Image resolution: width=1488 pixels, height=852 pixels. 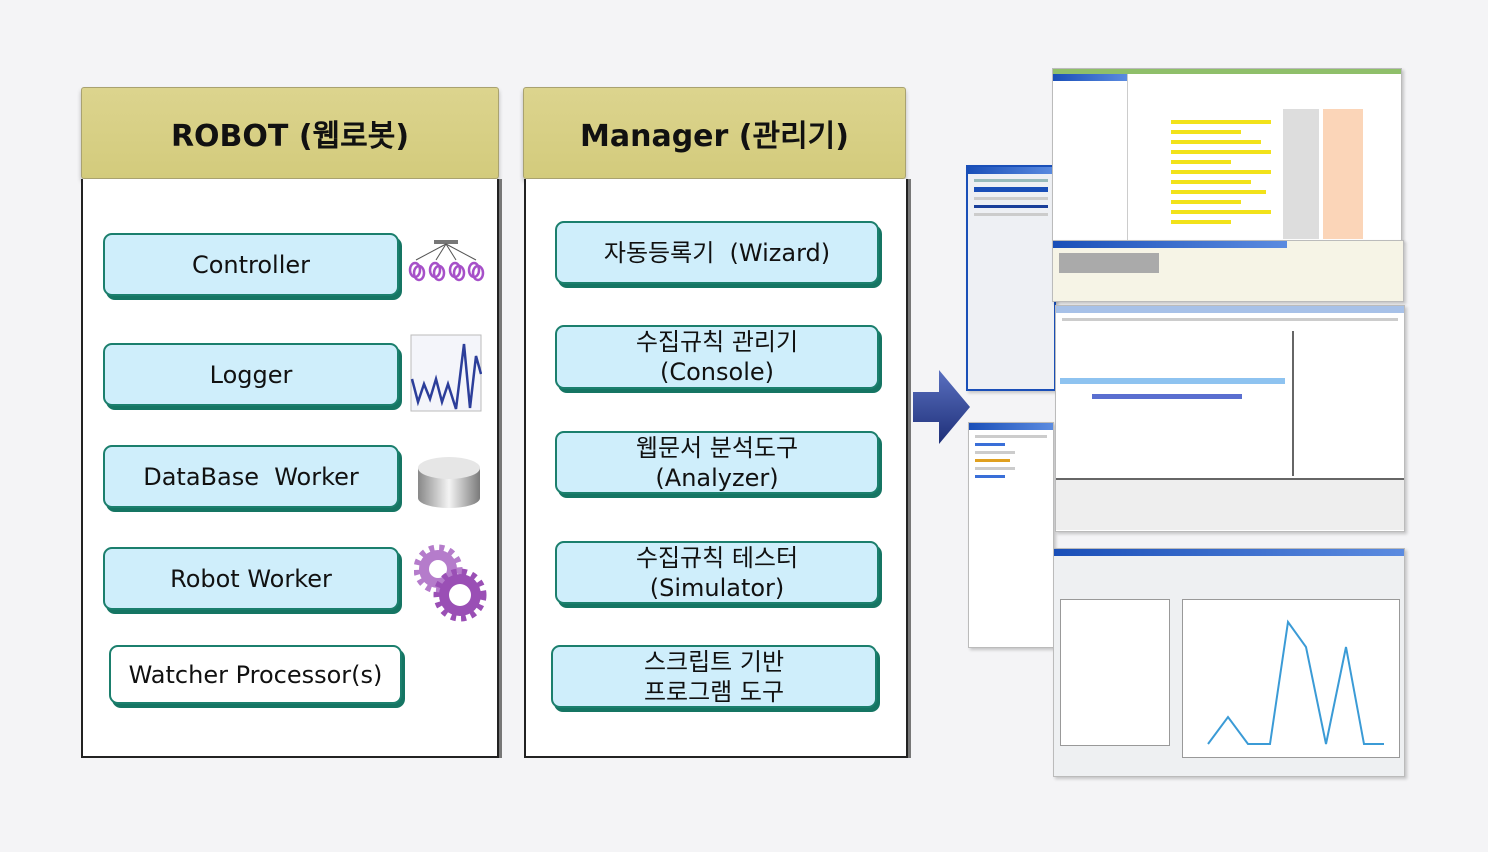 I want to click on box-label: Logger, so click(x=251, y=374).